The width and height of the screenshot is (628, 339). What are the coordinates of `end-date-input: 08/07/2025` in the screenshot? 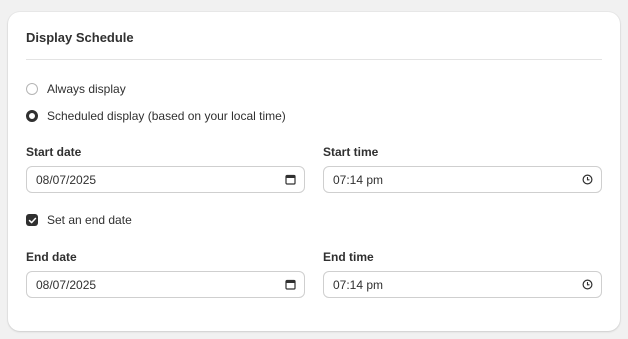 It's located at (165, 284).